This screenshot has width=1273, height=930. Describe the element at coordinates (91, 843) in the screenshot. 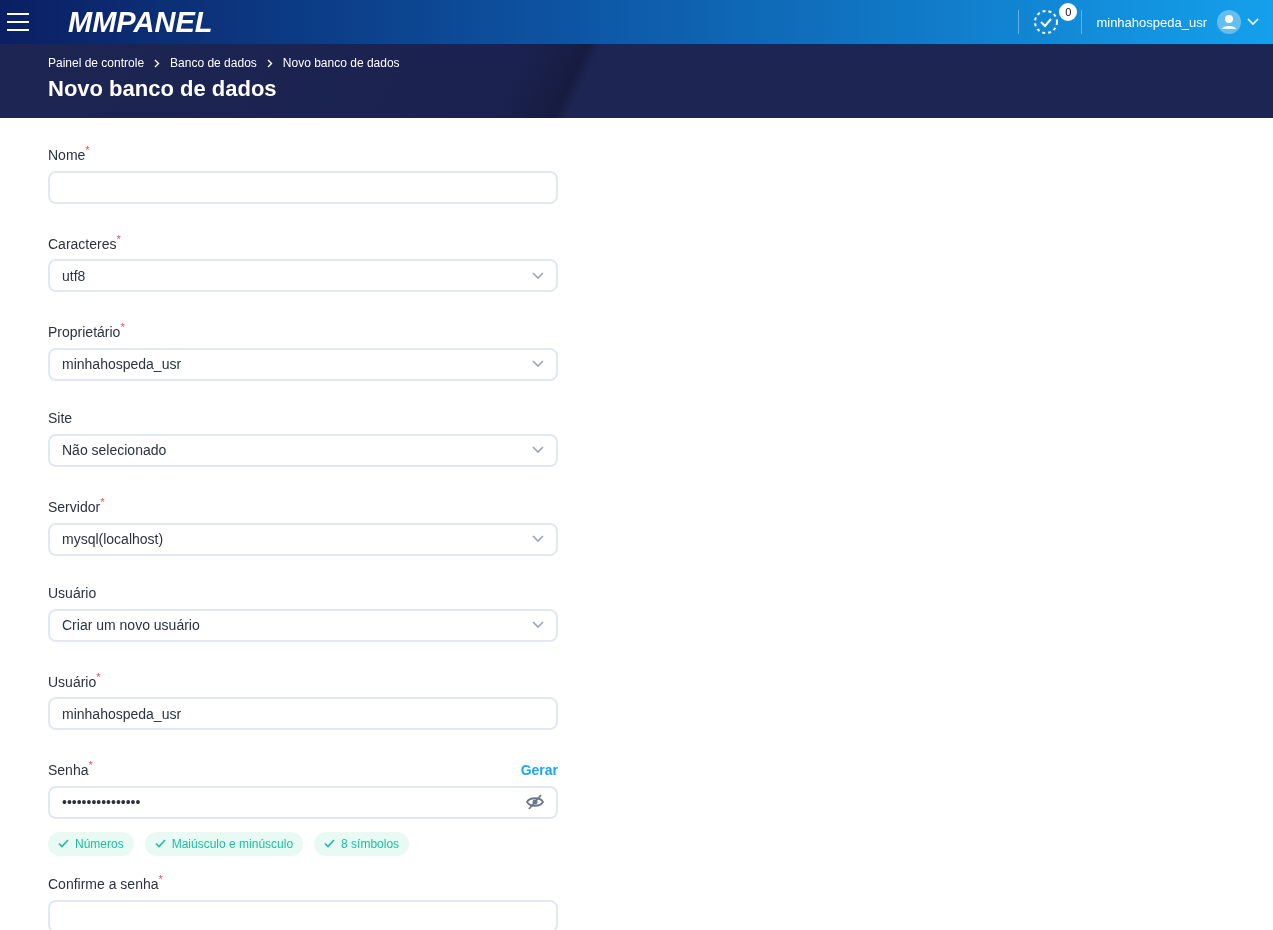

I see `password-requirement: Números` at that location.